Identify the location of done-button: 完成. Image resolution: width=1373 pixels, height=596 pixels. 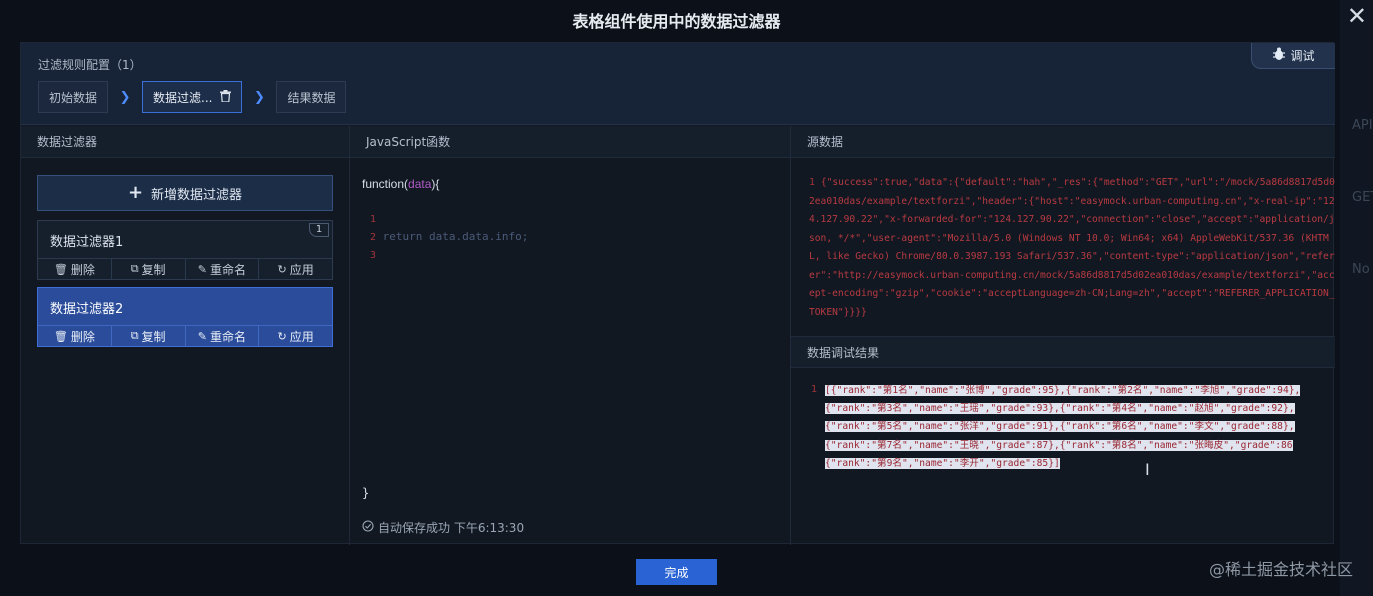
(676, 572).